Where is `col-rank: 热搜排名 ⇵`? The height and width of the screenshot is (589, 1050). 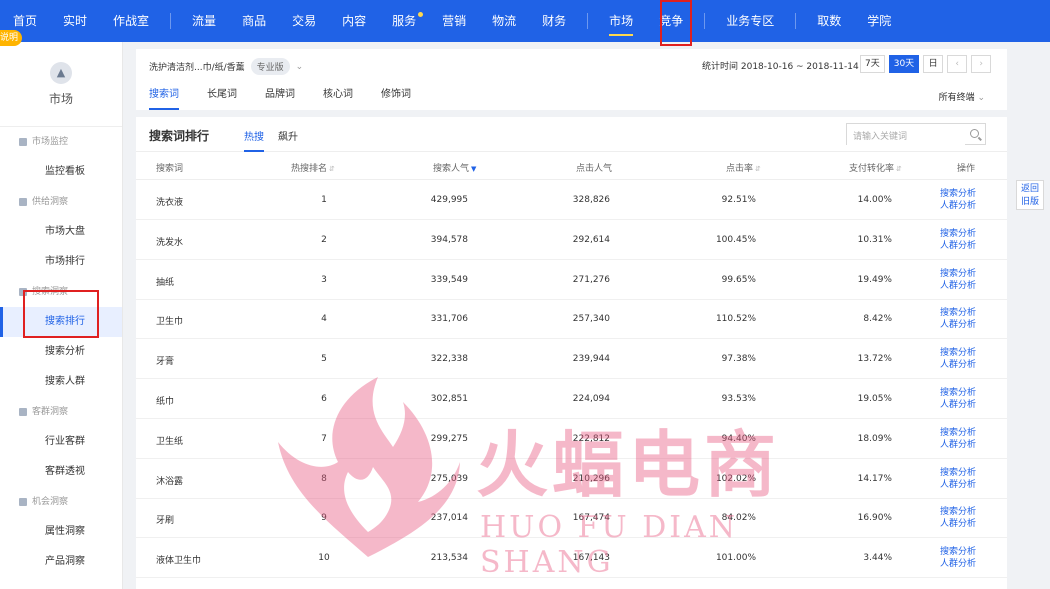 col-rank: 热搜排名 ⇵ is located at coordinates (313, 167).